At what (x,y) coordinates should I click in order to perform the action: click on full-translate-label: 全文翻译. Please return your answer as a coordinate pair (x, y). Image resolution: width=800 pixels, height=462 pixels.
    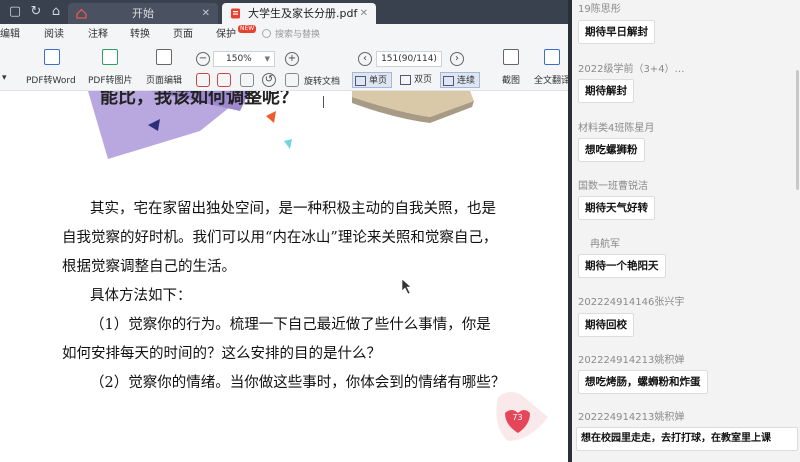
    Looking at the image, I should click on (551, 81).